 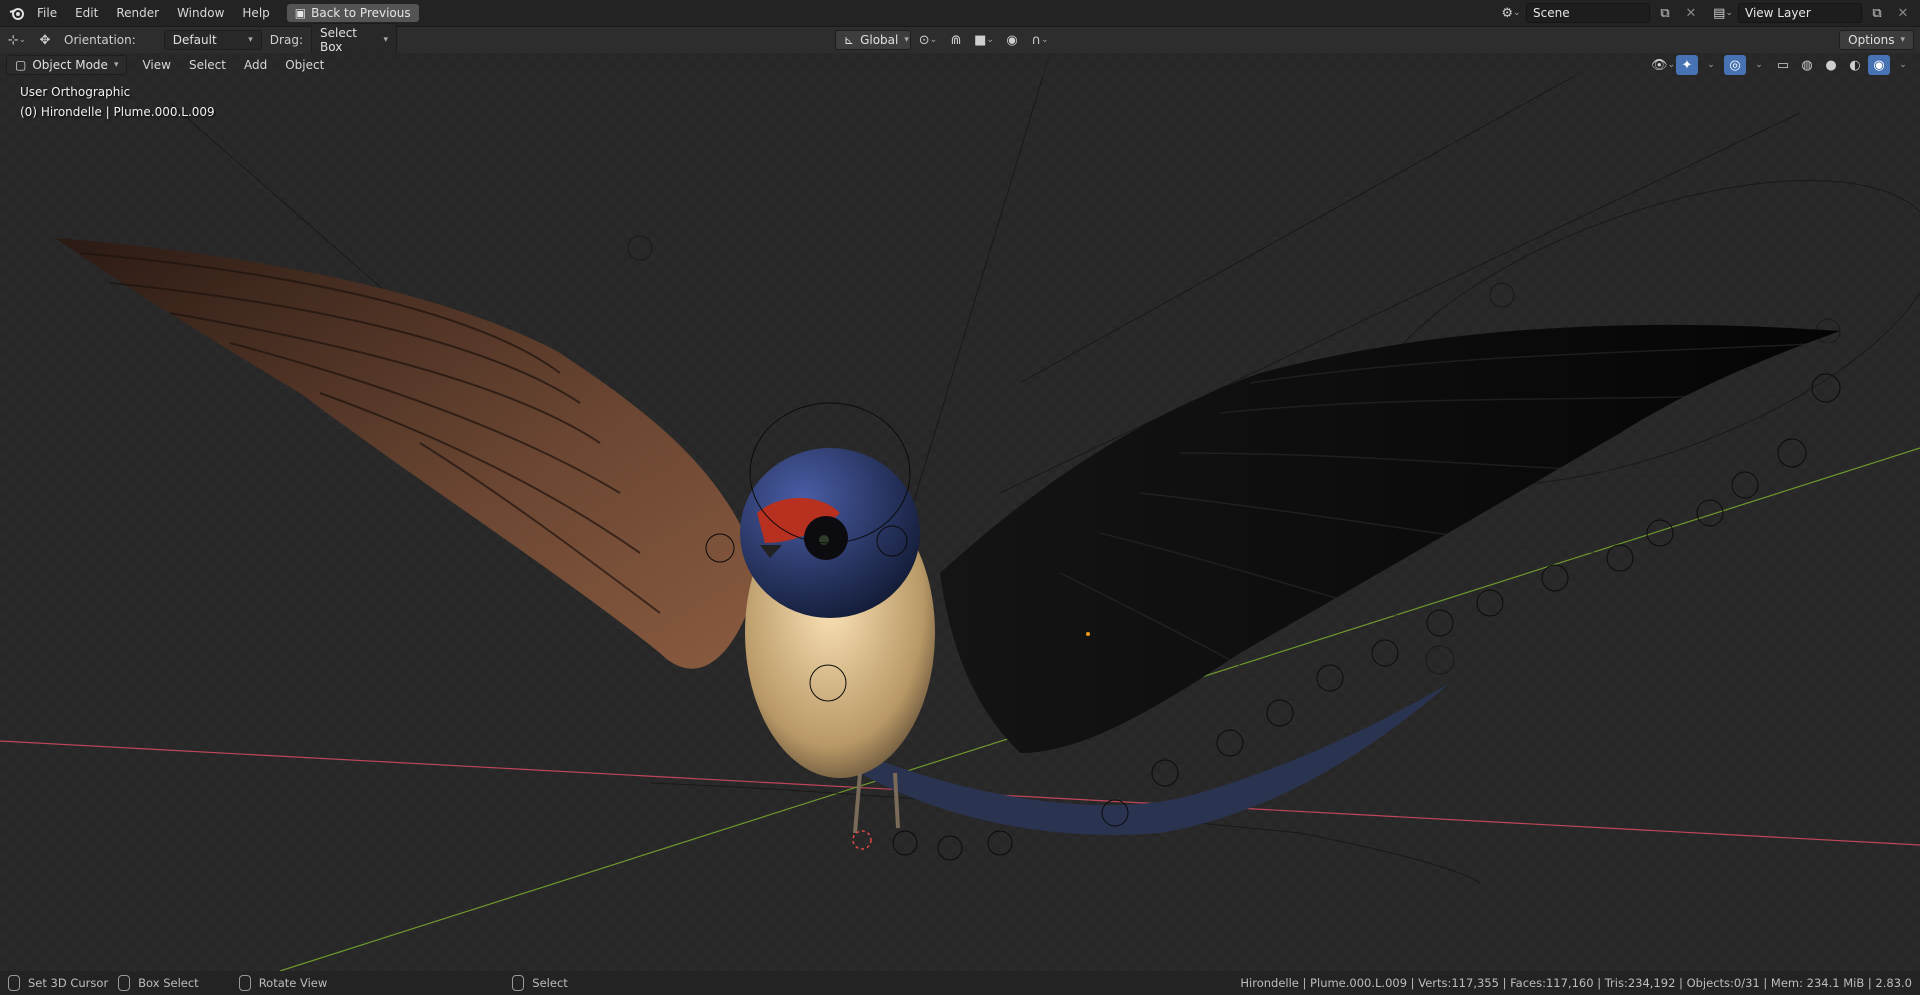 What do you see at coordinates (1831, 65) in the screenshot?
I see `solid-shading-icon: ●` at bounding box center [1831, 65].